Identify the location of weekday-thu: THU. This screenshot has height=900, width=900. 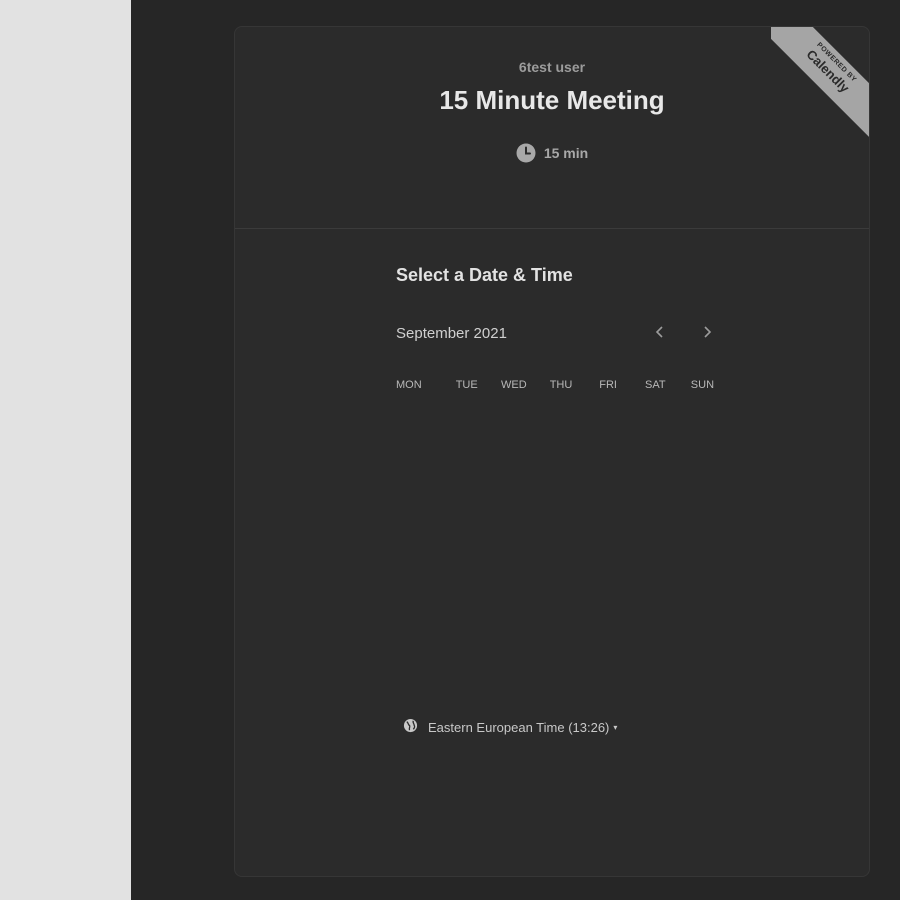
(561, 385).